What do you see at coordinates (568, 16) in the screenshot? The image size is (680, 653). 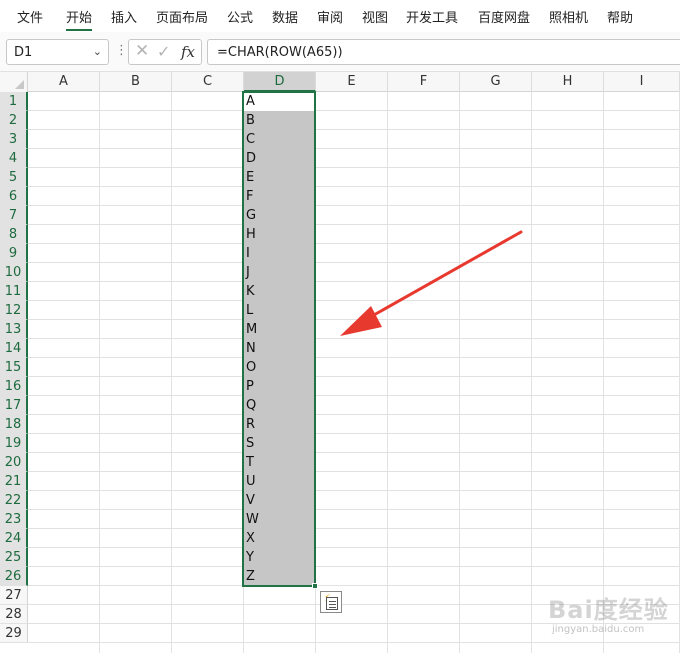 I see `menu-camera: 照相机` at bounding box center [568, 16].